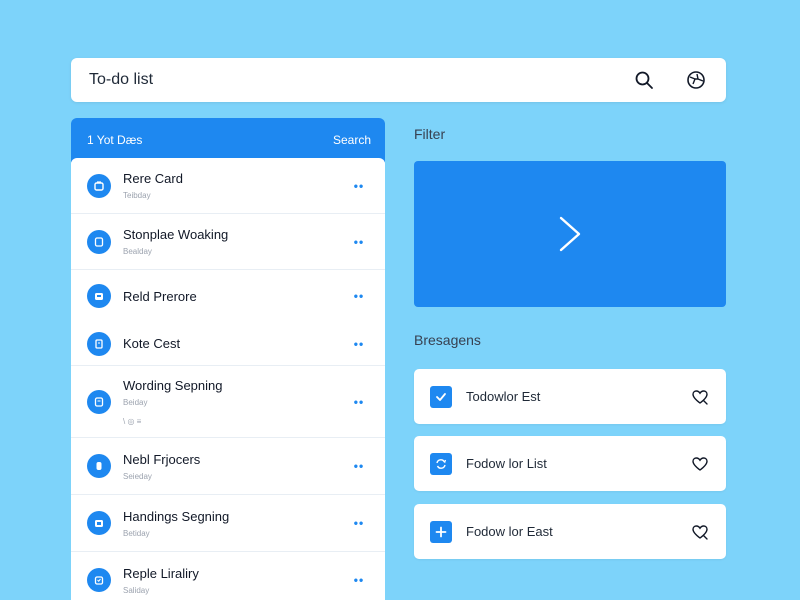 This screenshot has width=800, height=600. Describe the element at coordinates (700, 464) in the screenshot. I see `heart-icon` at that location.